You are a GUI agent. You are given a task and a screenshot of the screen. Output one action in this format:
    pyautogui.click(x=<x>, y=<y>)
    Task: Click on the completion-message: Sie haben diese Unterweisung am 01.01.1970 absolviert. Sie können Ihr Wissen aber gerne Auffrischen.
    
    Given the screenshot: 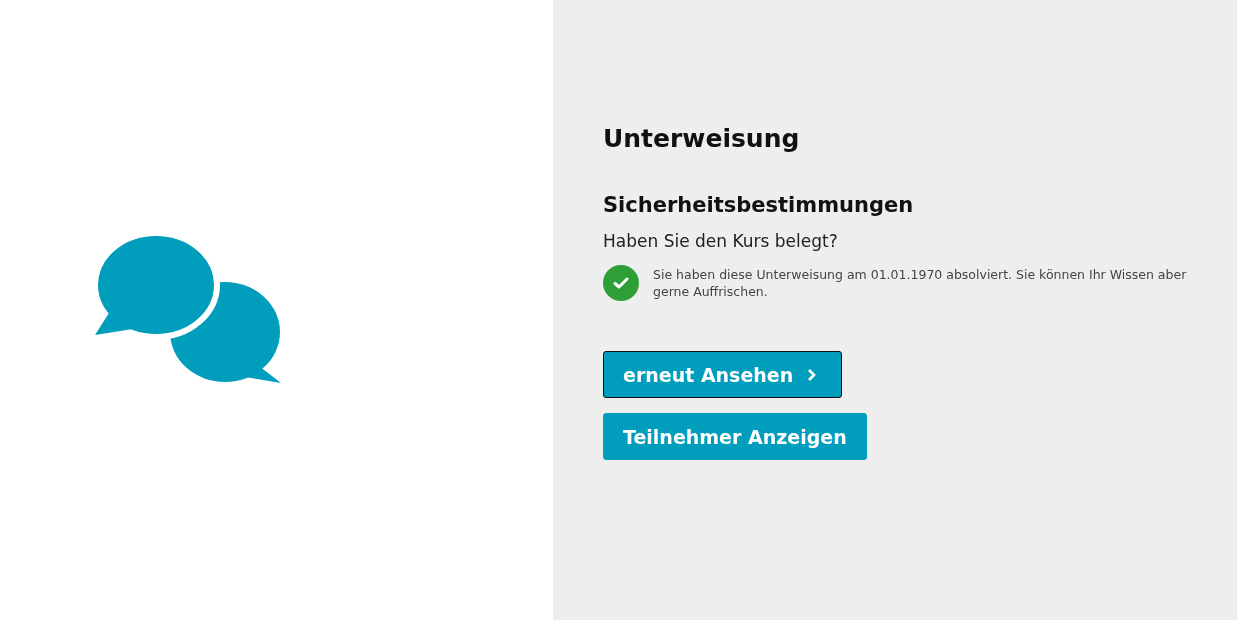 What is the action you would take?
    pyautogui.click(x=920, y=283)
    